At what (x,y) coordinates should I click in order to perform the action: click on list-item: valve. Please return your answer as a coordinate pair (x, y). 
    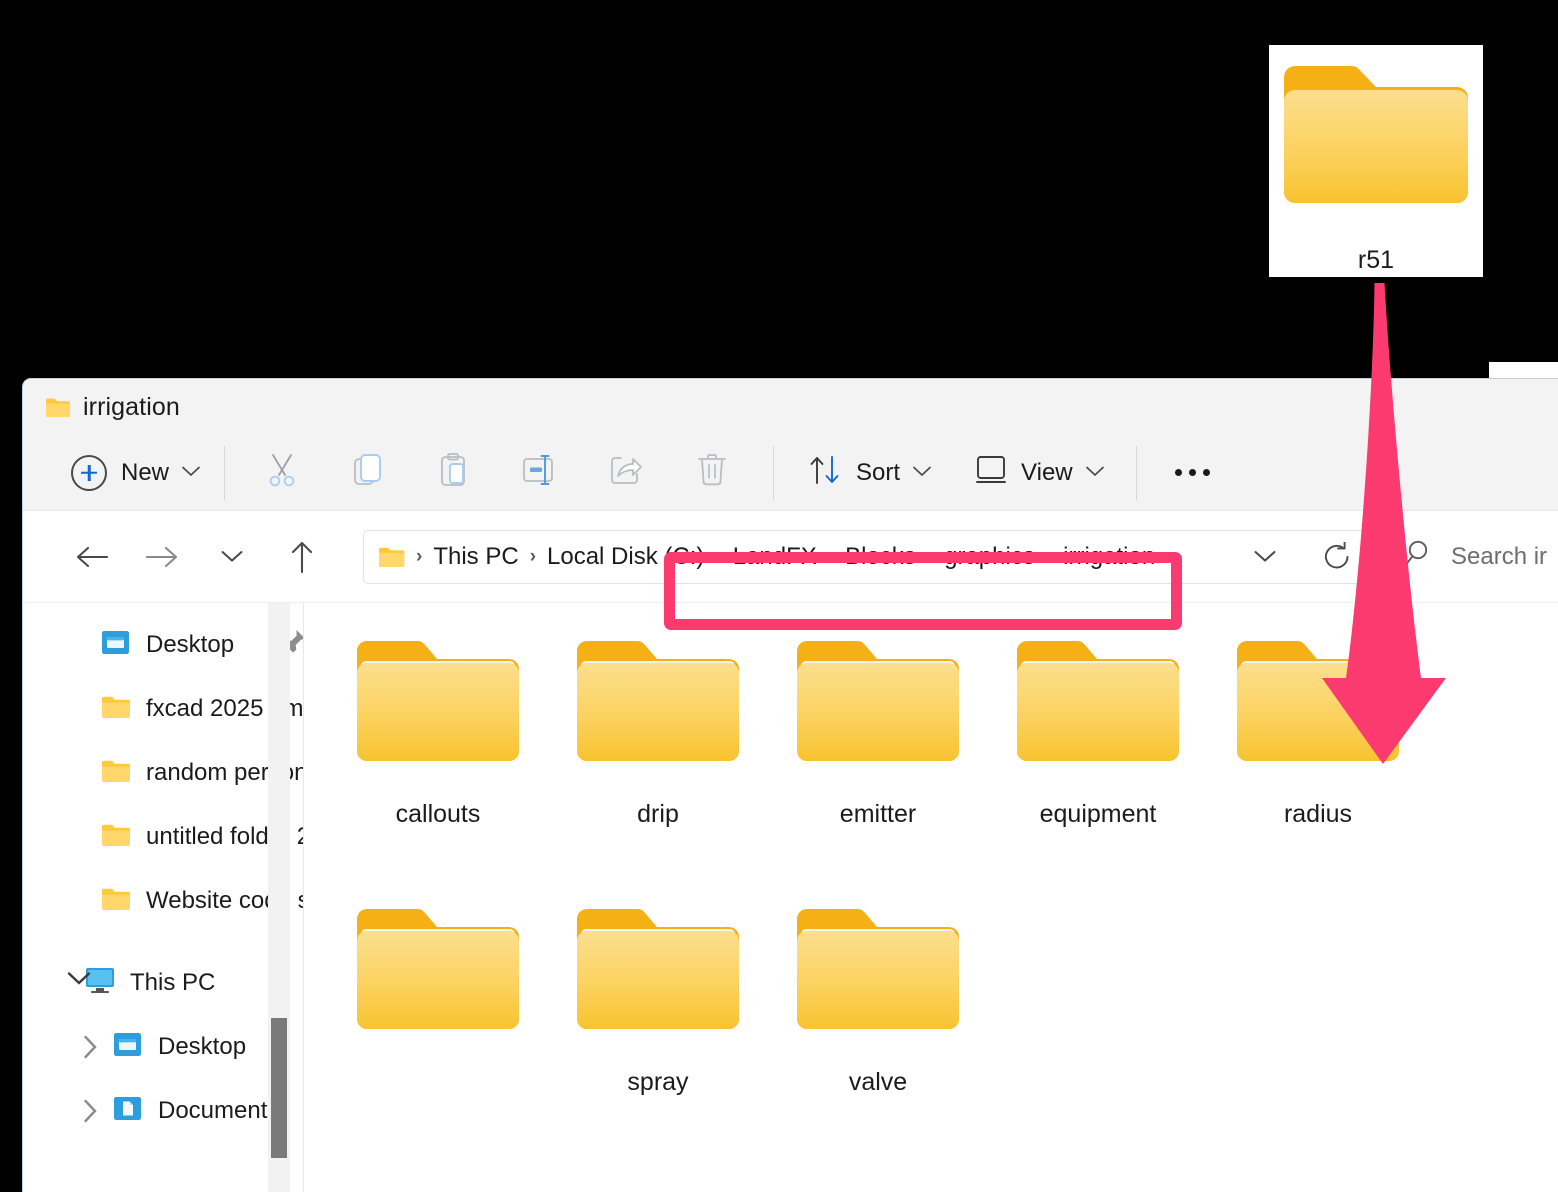
    Looking at the image, I should click on (878, 1027).